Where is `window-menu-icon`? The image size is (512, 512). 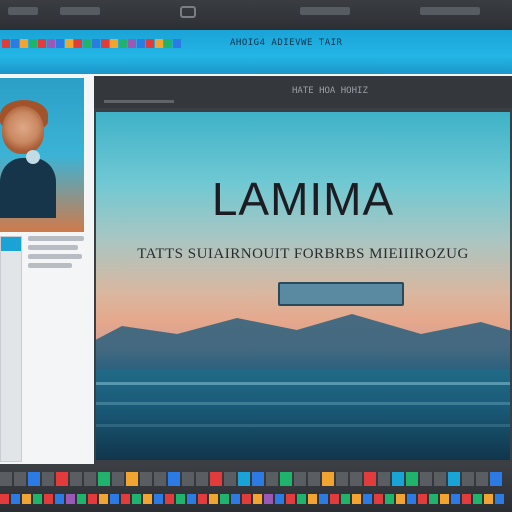
window-menu-icon is located at coordinates (188, 12).